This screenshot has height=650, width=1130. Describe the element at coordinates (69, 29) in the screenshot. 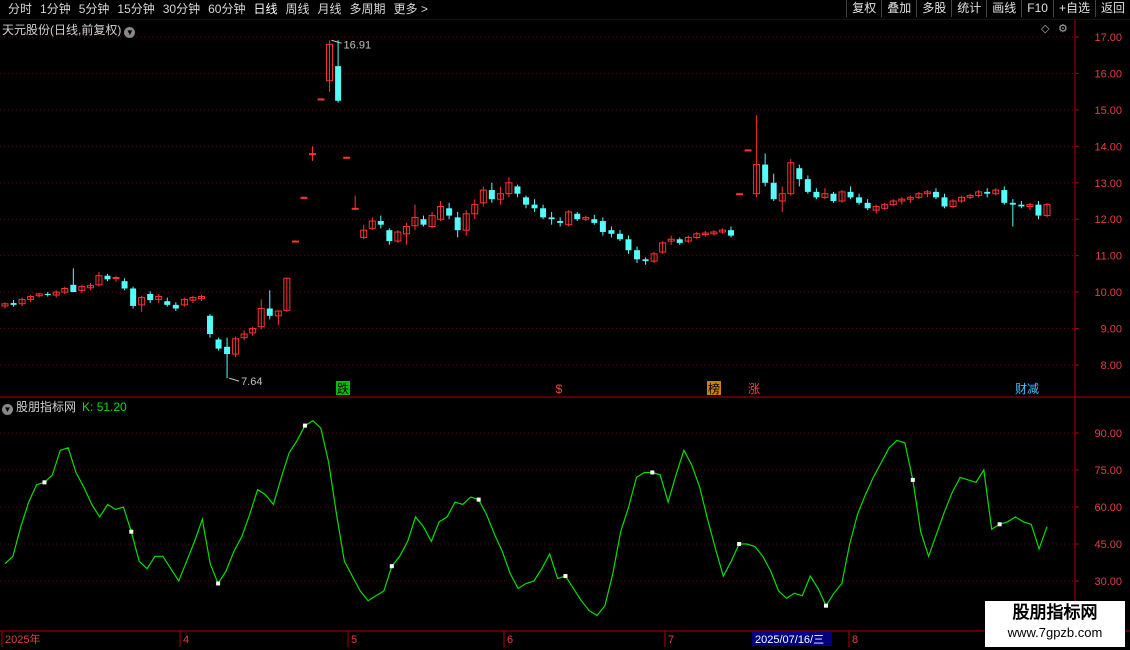

I see `main-chart-title: 天元股份(日线,前复权) ▼` at that location.